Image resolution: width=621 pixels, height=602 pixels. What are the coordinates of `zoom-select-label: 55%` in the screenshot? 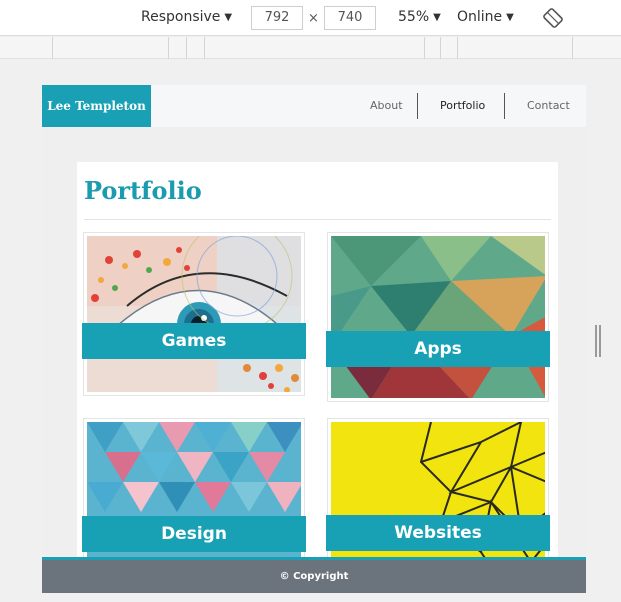 It's located at (414, 17).